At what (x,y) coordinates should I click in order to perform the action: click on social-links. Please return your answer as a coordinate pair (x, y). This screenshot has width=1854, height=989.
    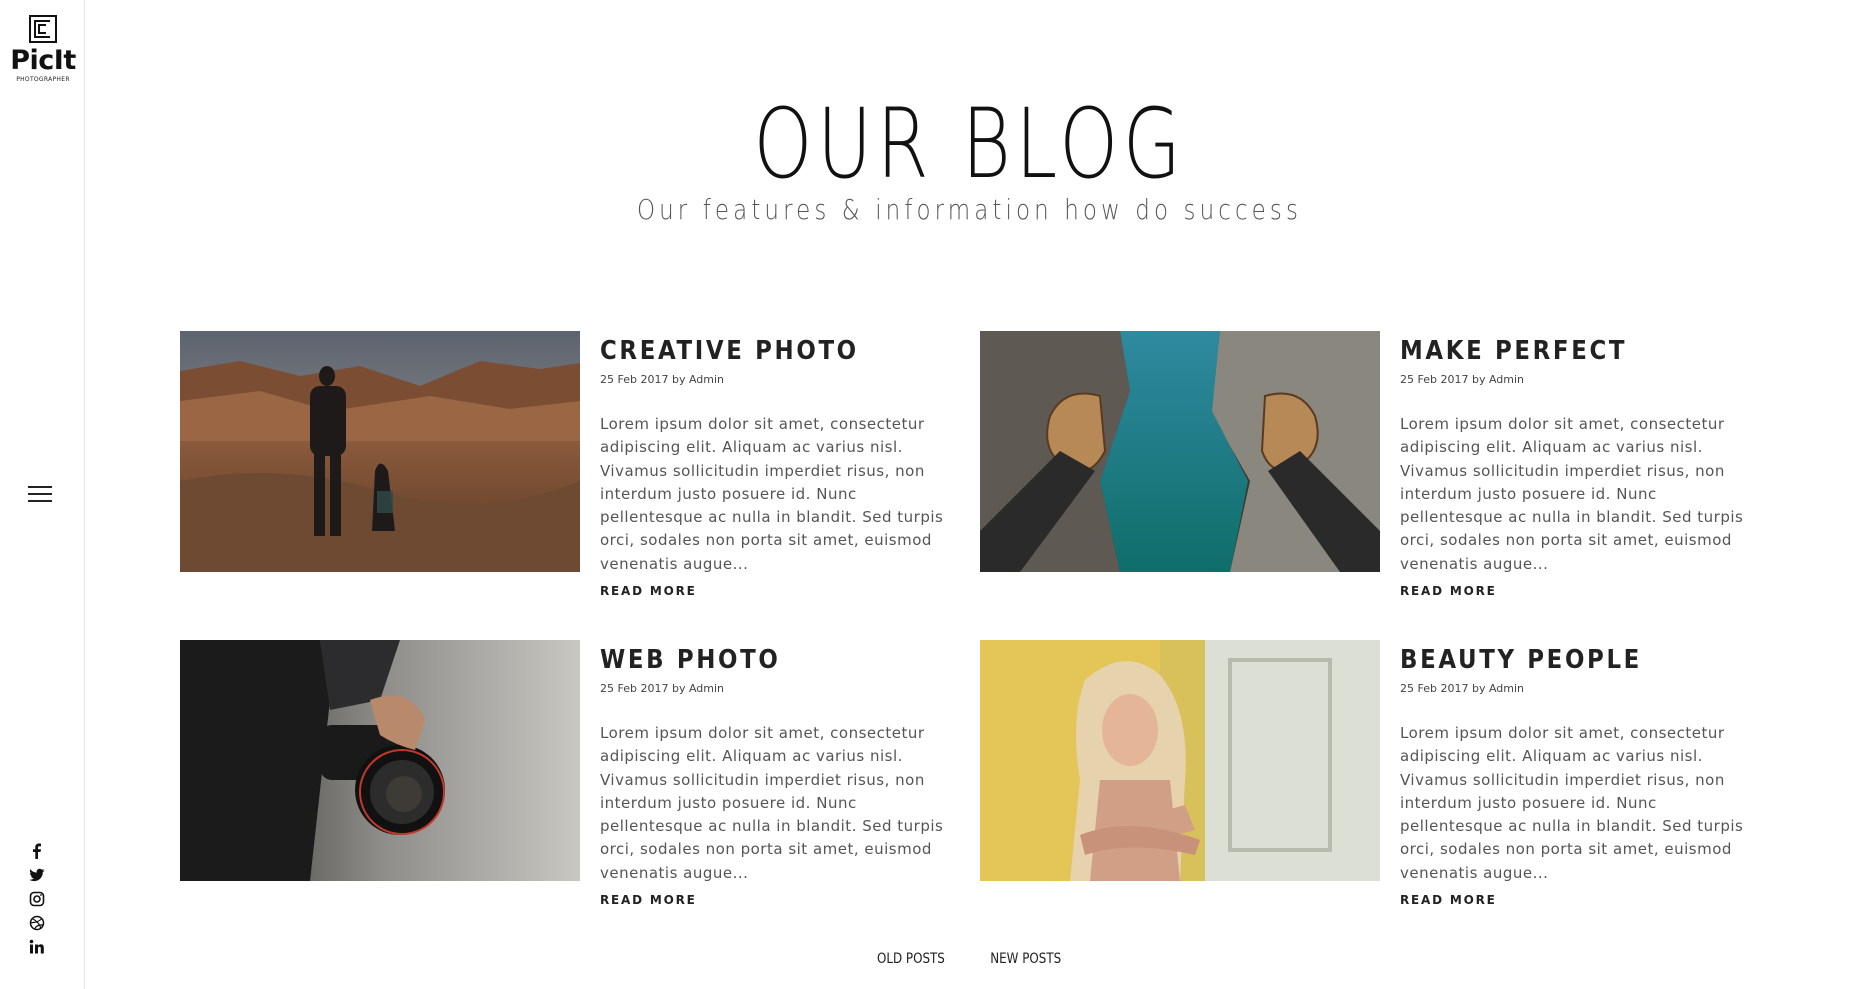
    Looking at the image, I should click on (40, 902).